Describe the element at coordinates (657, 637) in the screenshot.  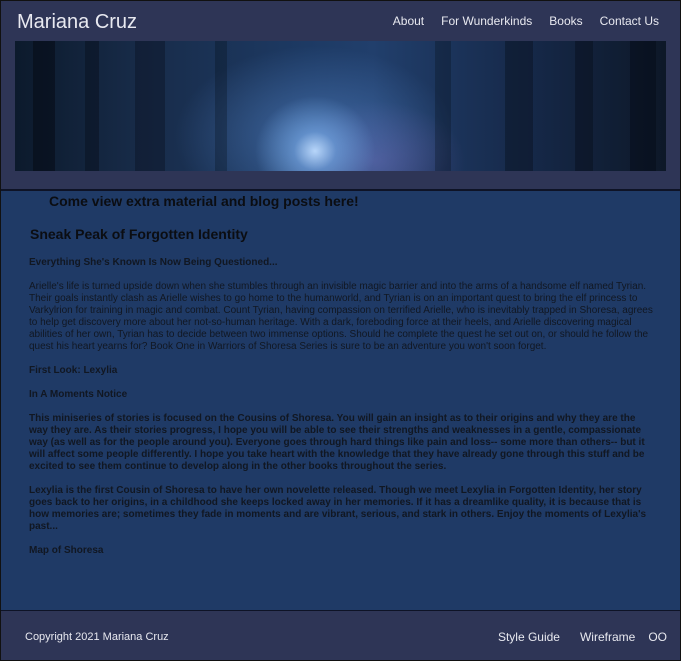
I see `oo-link: OO` at that location.